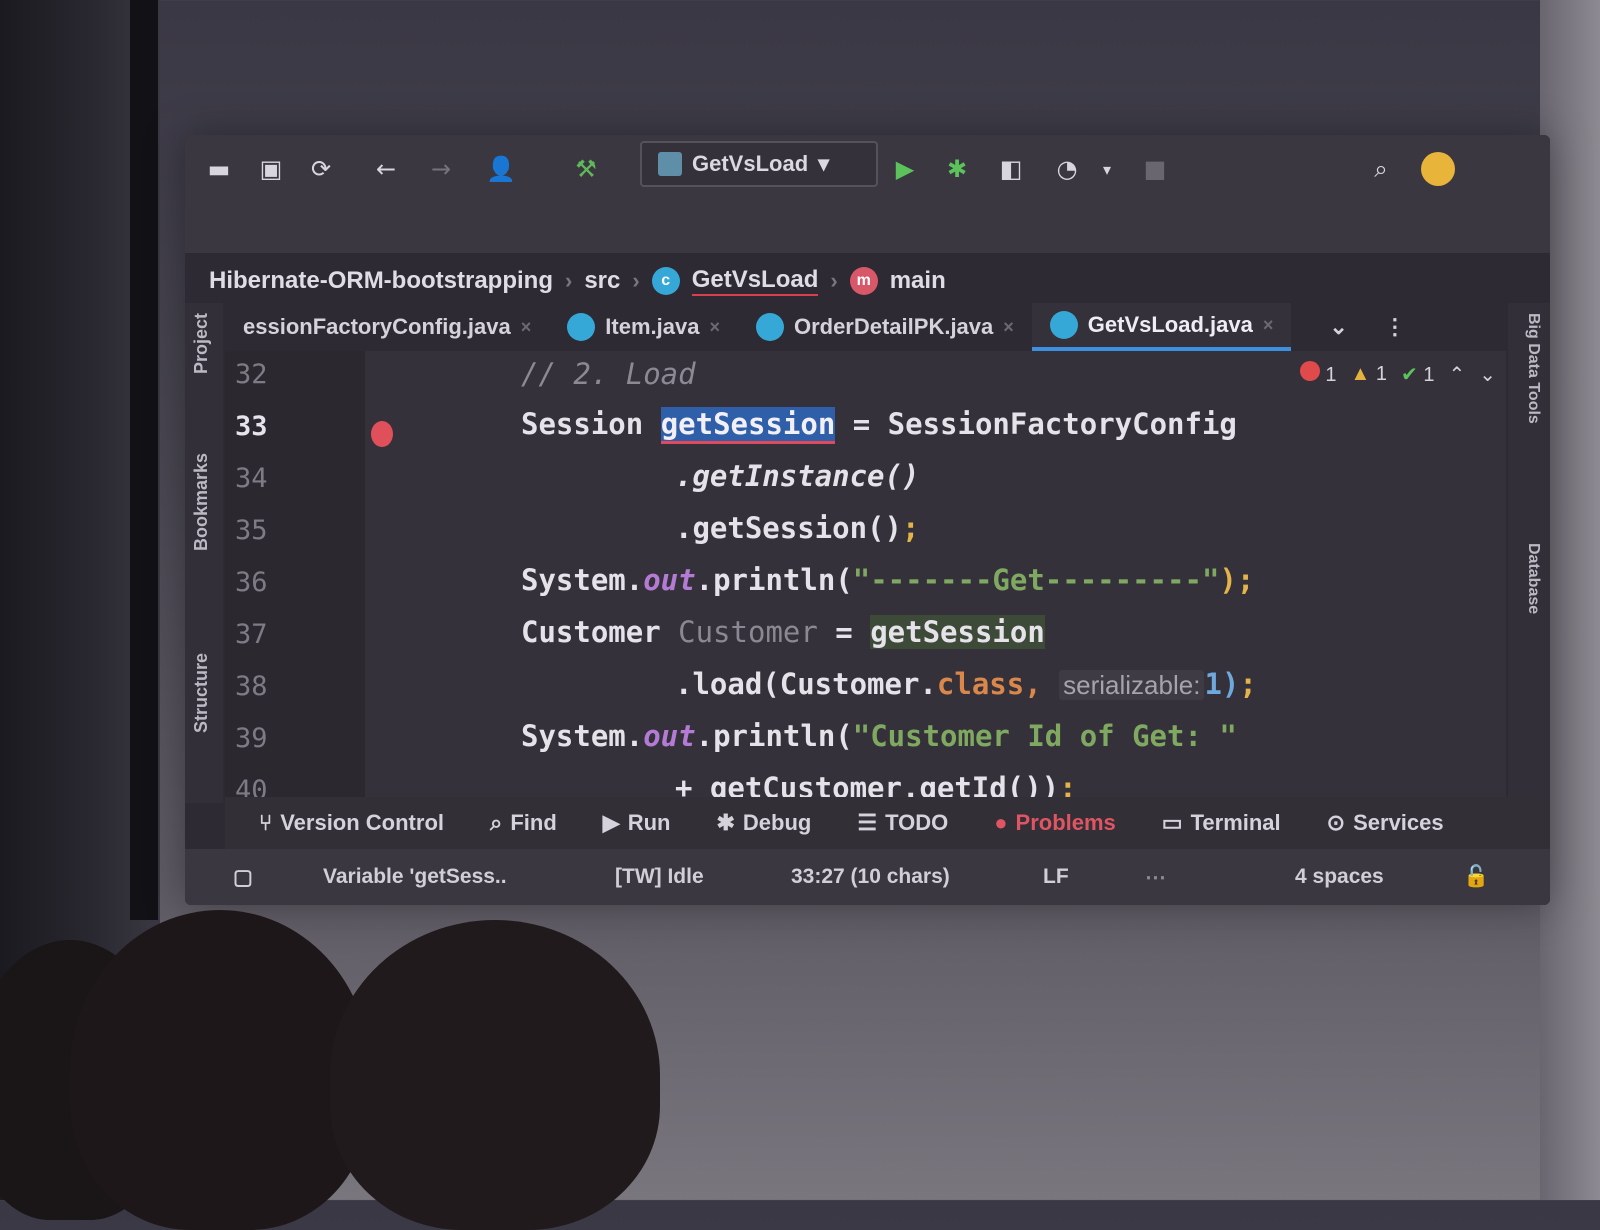  What do you see at coordinates (251, 478) in the screenshot?
I see `line-number: 34` at bounding box center [251, 478].